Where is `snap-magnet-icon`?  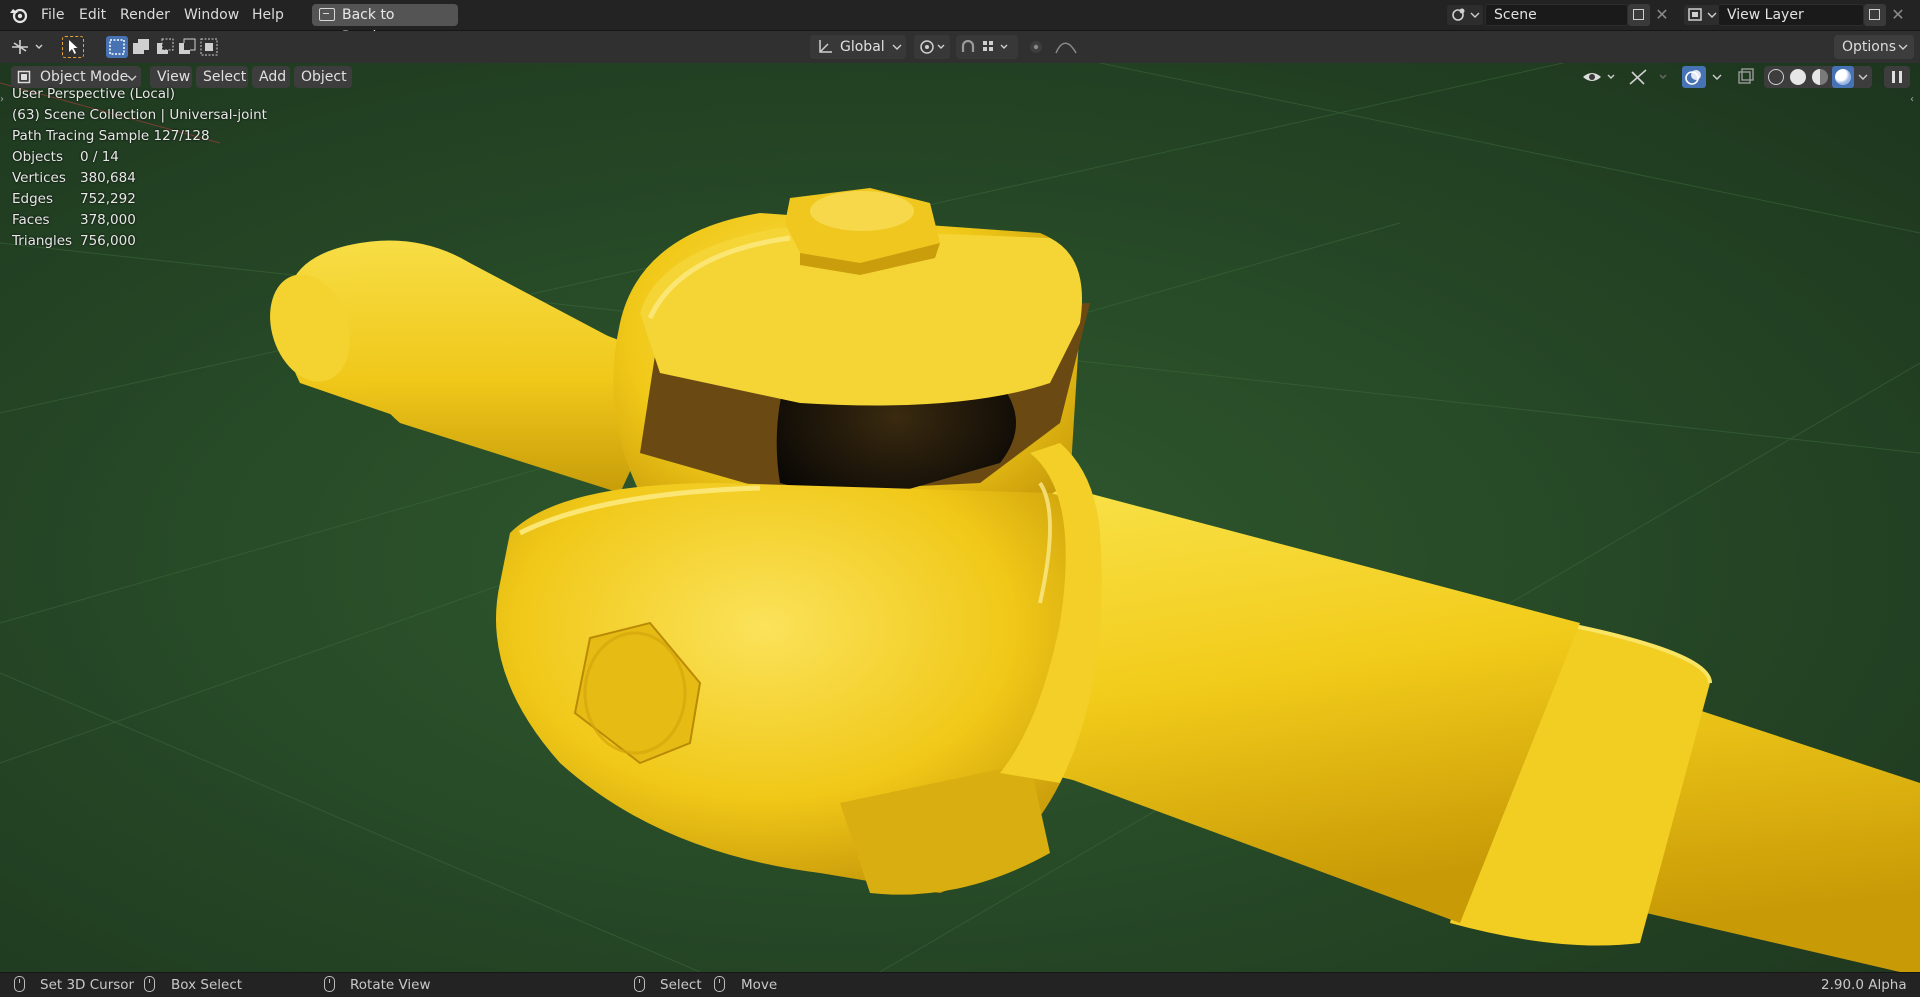 snap-magnet-icon is located at coordinates (984, 45).